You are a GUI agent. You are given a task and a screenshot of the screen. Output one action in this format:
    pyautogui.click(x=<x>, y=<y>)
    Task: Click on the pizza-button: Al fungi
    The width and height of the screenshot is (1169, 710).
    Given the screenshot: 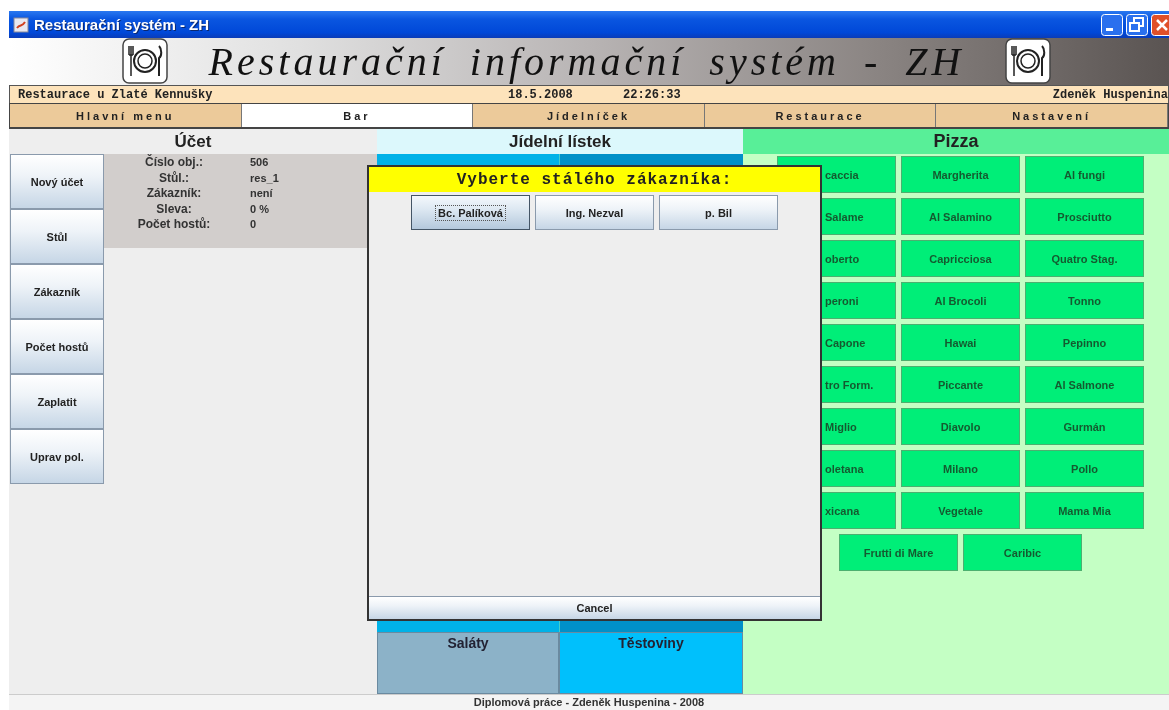 What is the action you would take?
    pyautogui.click(x=1084, y=174)
    